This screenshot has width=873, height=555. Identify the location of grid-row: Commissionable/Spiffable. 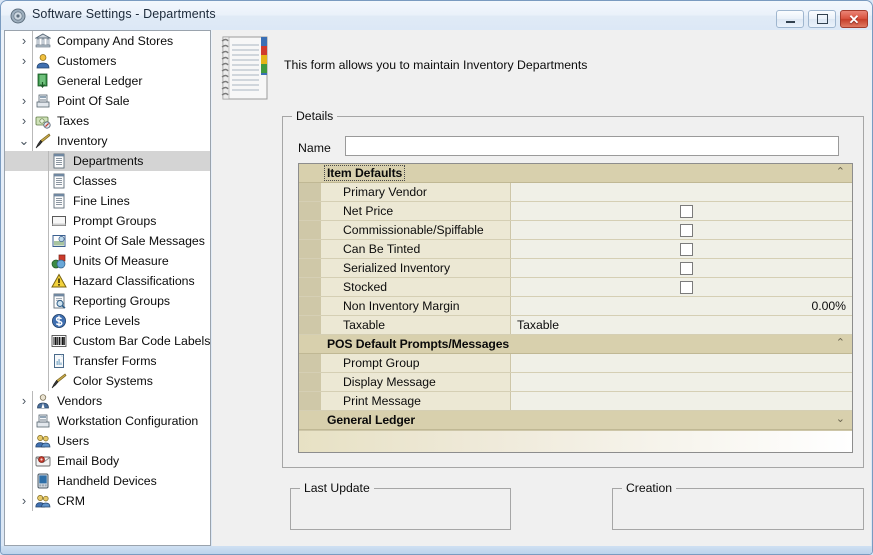
(575, 230).